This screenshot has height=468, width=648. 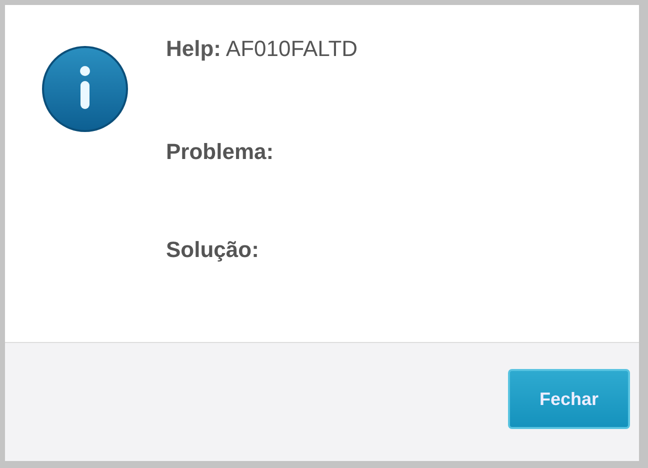 What do you see at coordinates (213, 250) in the screenshot?
I see `field-label: Solução:` at bounding box center [213, 250].